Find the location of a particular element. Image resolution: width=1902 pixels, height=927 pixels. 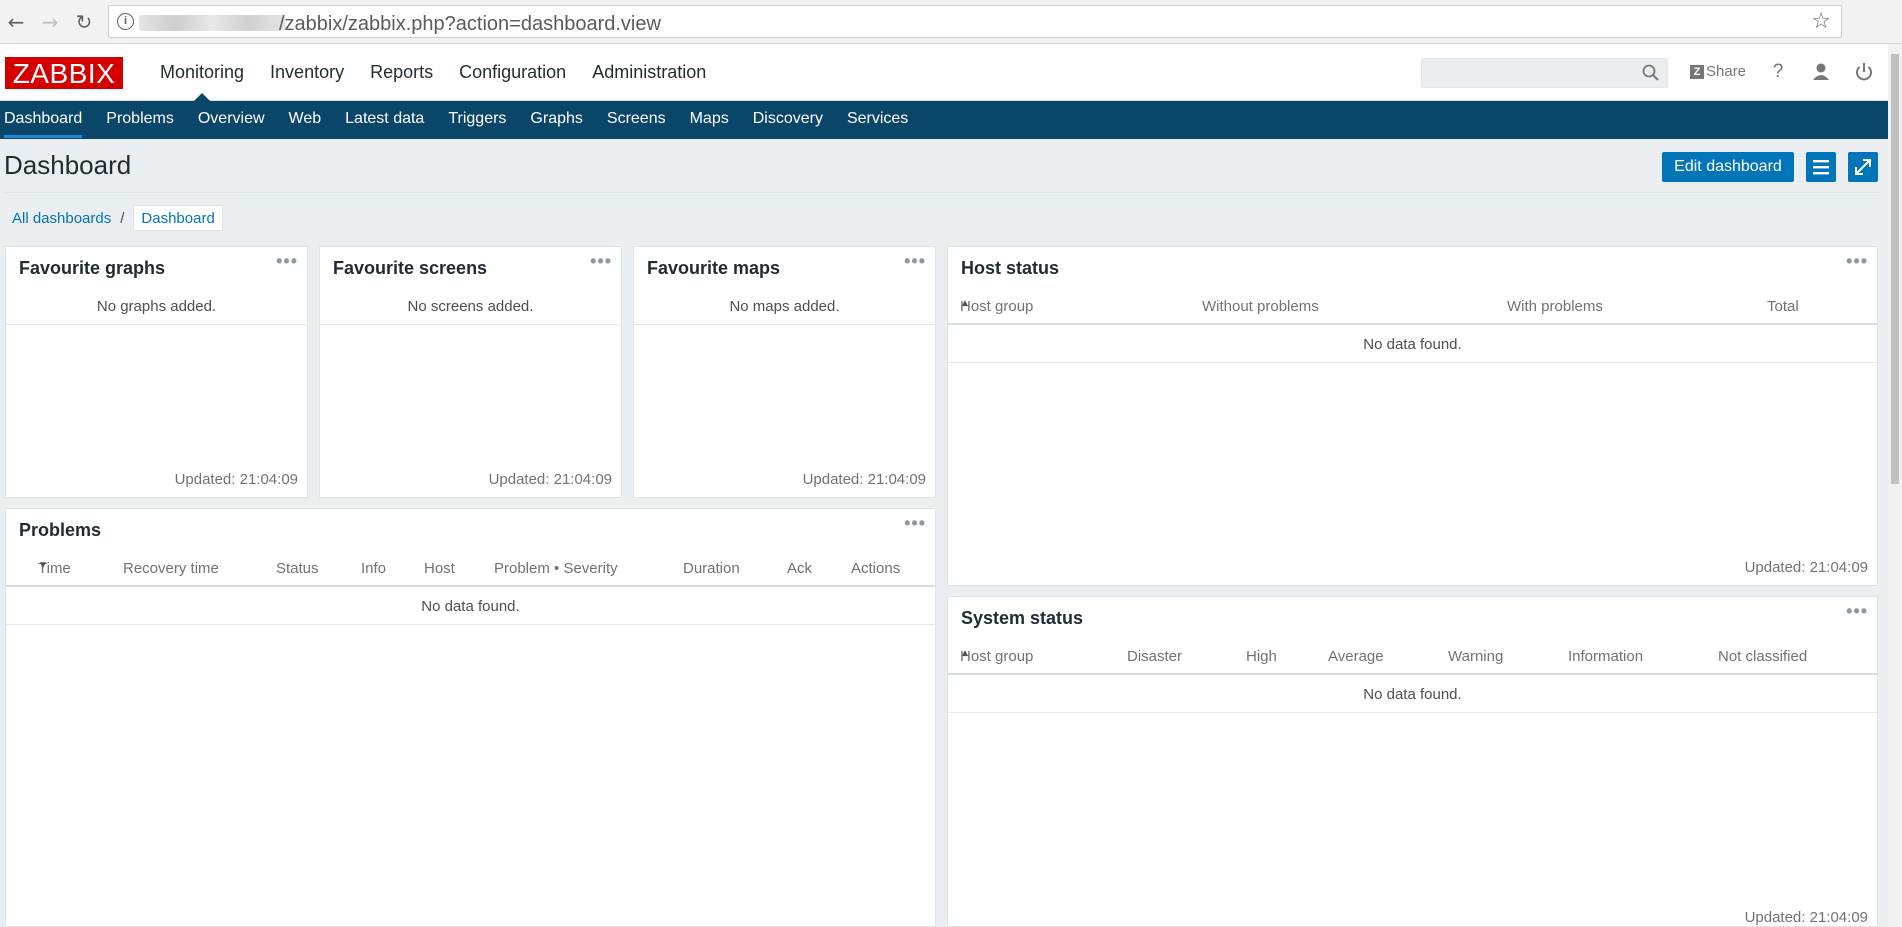

submenu-maps: Maps is located at coordinates (709, 120).